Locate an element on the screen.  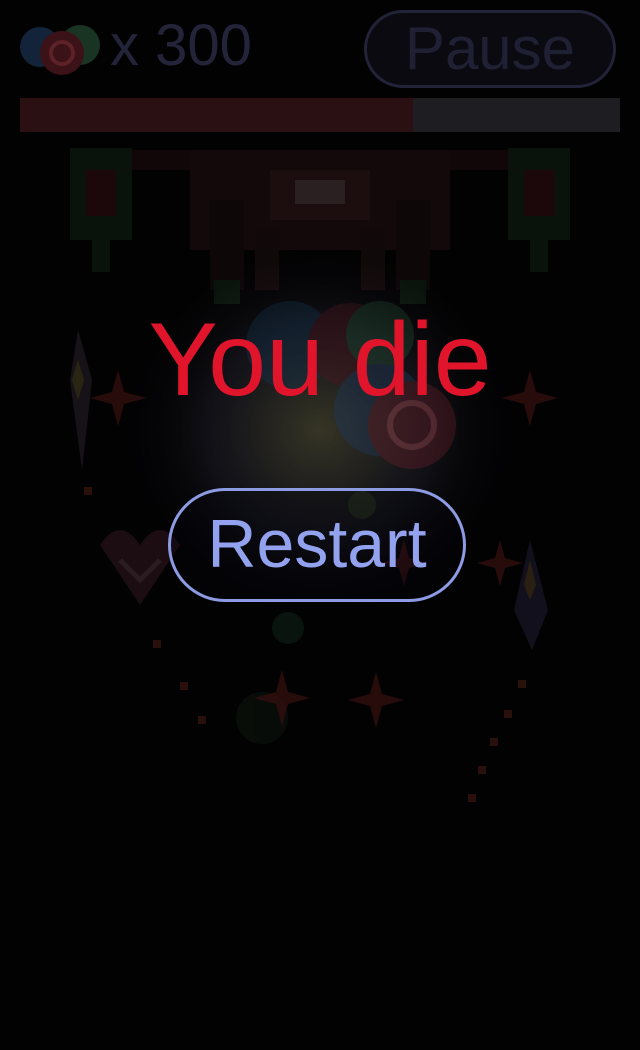
pause-button: Pause is located at coordinates (490, 49).